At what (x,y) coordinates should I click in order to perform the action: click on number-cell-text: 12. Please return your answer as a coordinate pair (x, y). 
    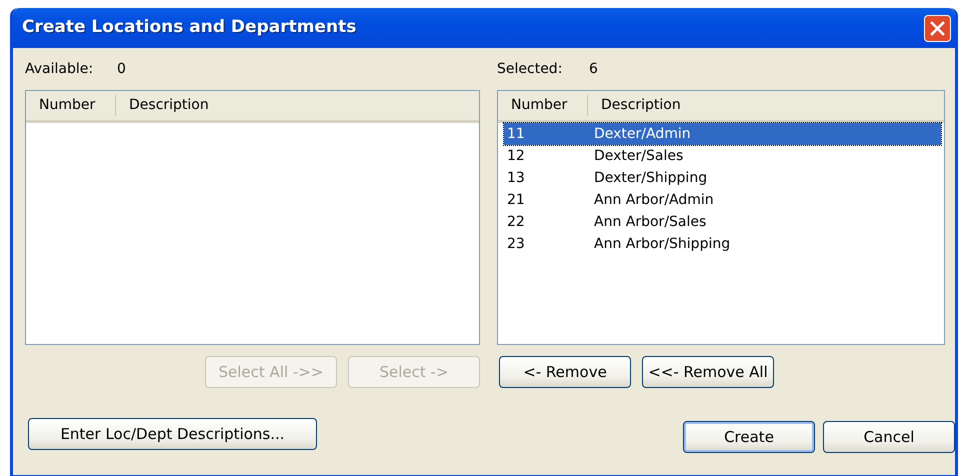
    Looking at the image, I should click on (516, 156).